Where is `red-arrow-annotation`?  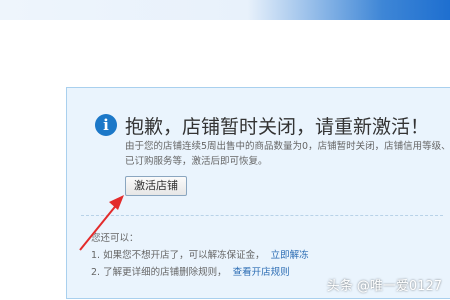 red-arrow-annotation is located at coordinates (101, 223).